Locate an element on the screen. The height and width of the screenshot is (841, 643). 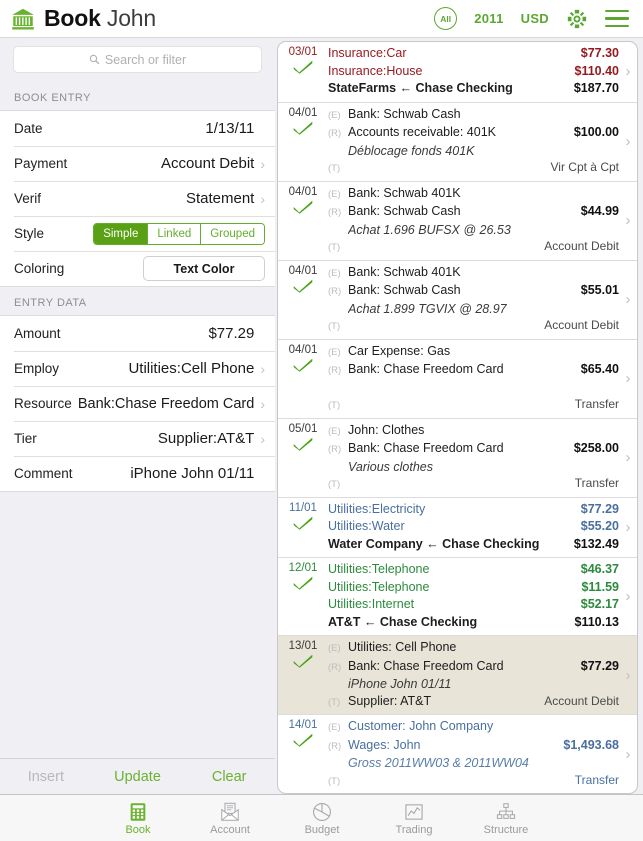
gear-icon is located at coordinates (577, 19).